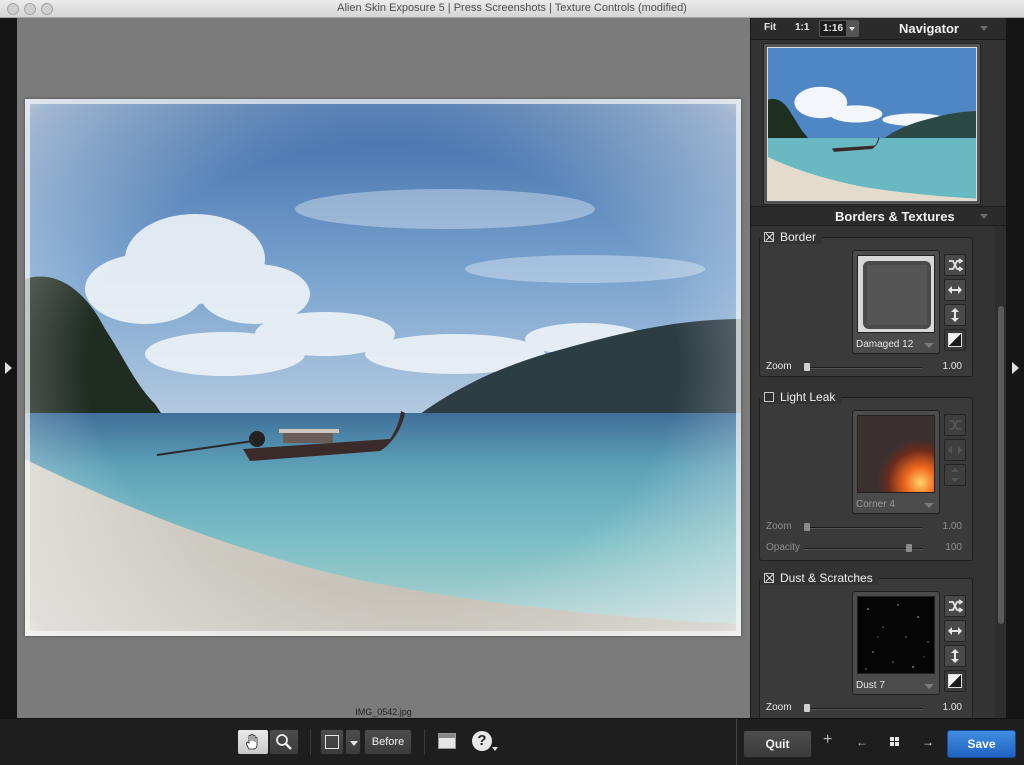  What do you see at coordinates (388, 742) in the screenshot?
I see `before-button: Before` at bounding box center [388, 742].